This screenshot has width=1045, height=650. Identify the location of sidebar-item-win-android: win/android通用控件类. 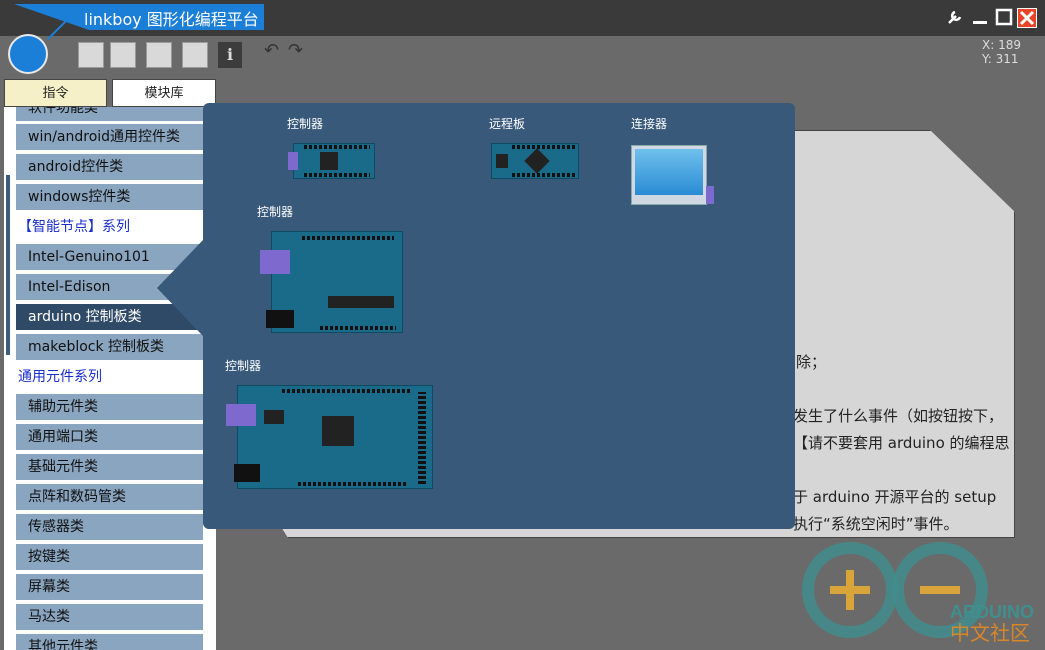
(109, 137).